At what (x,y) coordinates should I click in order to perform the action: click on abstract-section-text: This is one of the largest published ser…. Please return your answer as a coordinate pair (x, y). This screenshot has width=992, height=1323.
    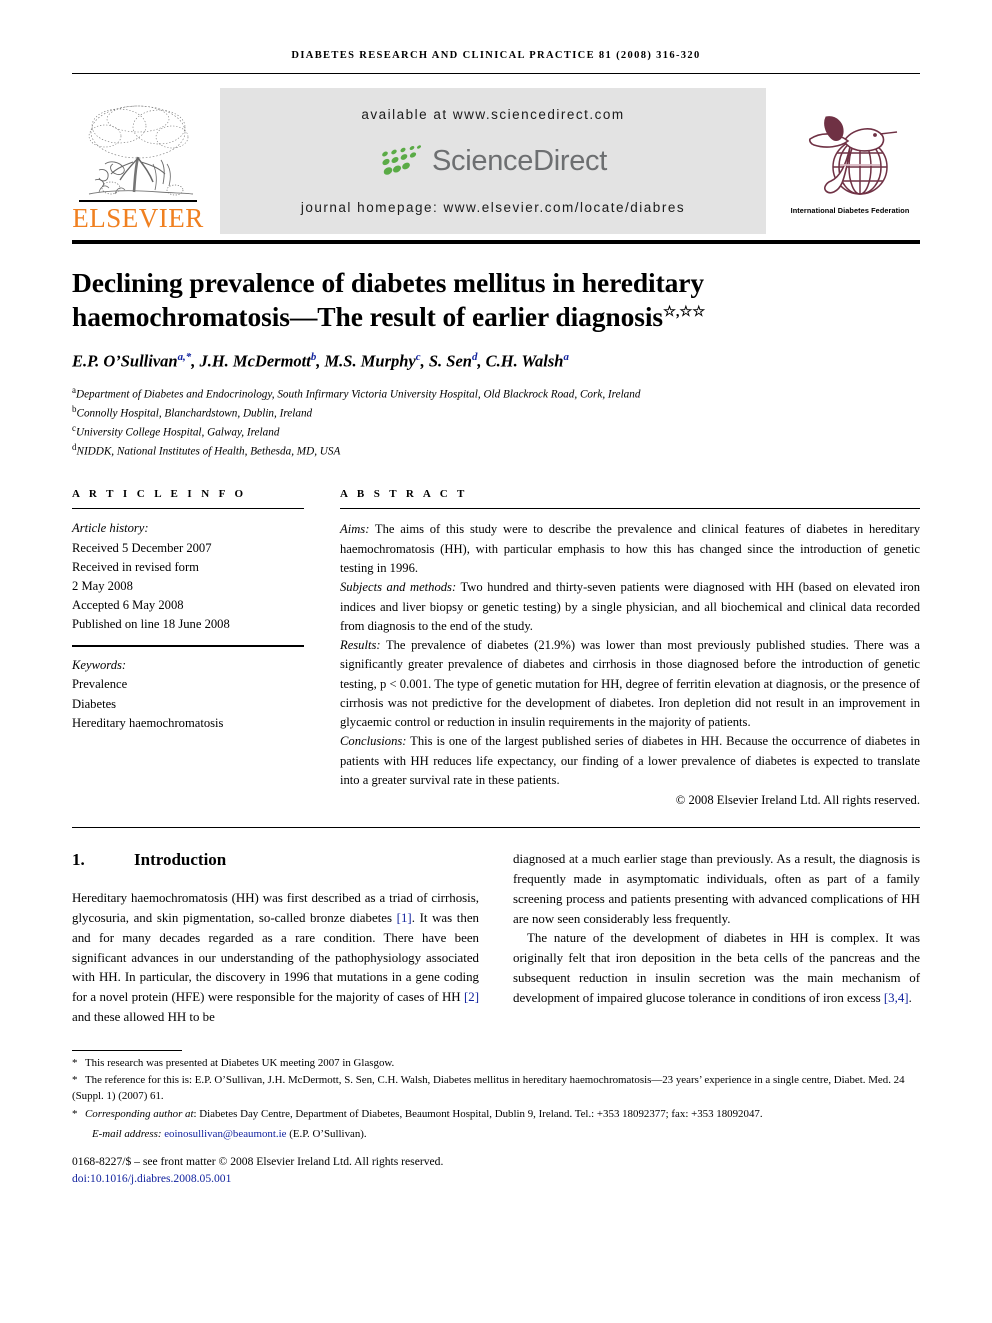
    Looking at the image, I should click on (630, 760).